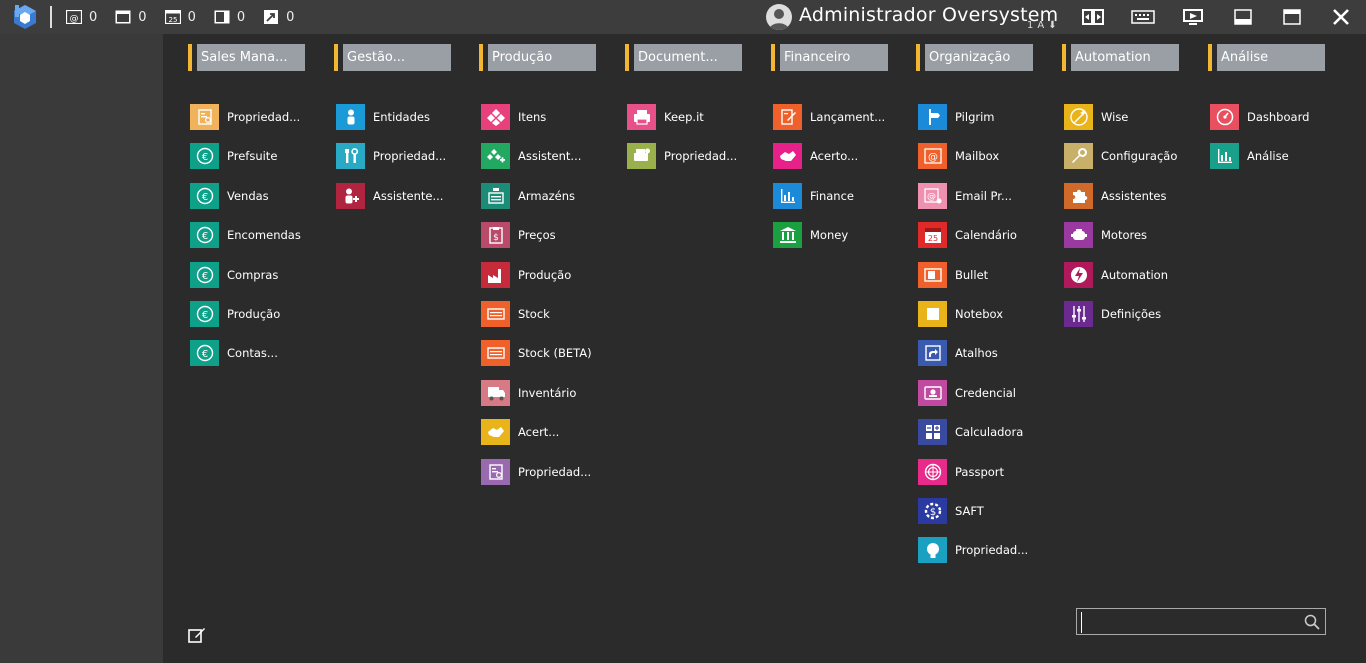 The image size is (1366, 663). What do you see at coordinates (1243, 17) in the screenshot?
I see `minimize-icon` at bounding box center [1243, 17].